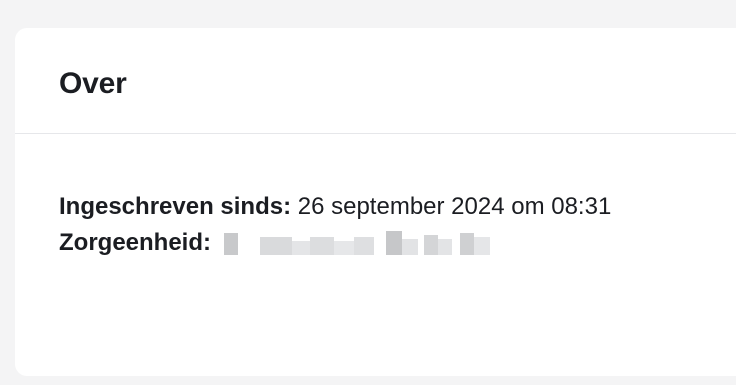 Image resolution: width=736 pixels, height=385 pixels. Describe the element at coordinates (454, 206) in the screenshot. I see `registered-since-value: 26 september 2024 om 08:31` at that location.